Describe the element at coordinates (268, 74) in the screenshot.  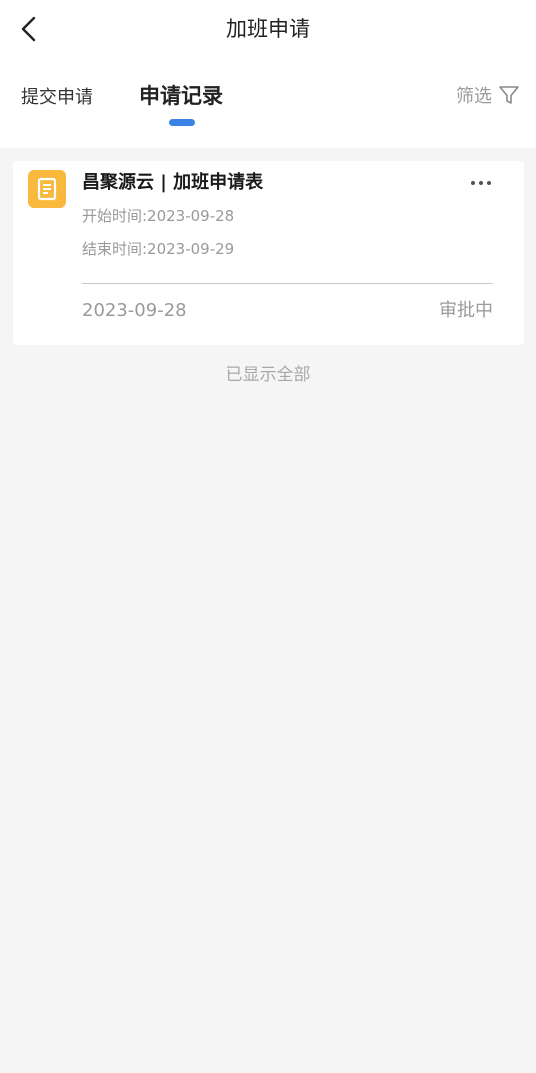
I see `header: 加班申请 提交申请 申请记录 筛选` at that location.